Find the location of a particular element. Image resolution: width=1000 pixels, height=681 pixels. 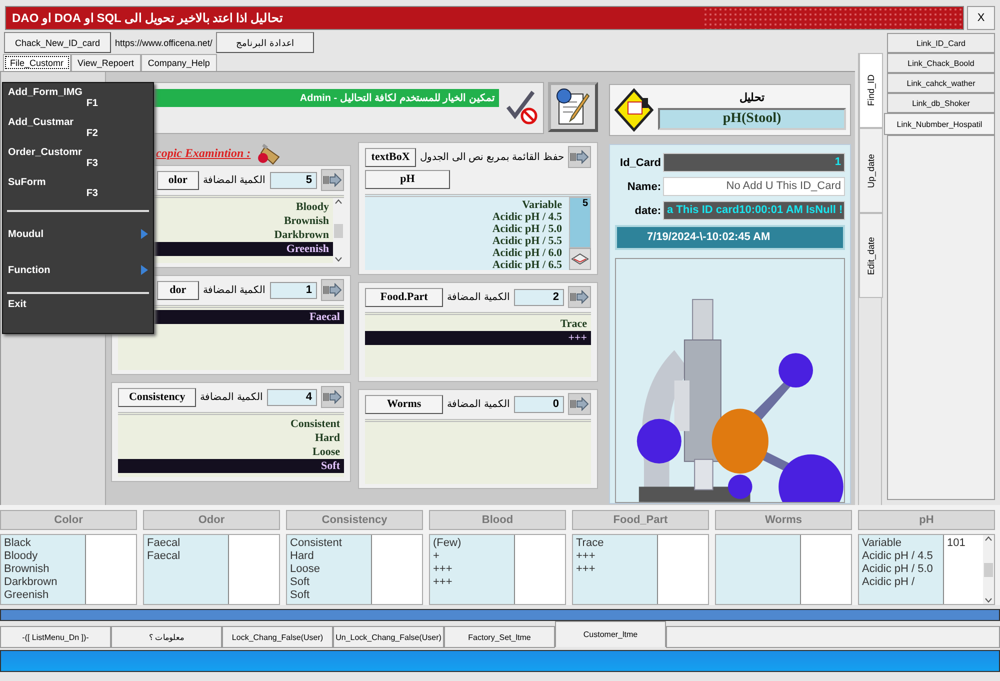

link-tab: Link_Nubmber_Hospatil is located at coordinates (939, 124).